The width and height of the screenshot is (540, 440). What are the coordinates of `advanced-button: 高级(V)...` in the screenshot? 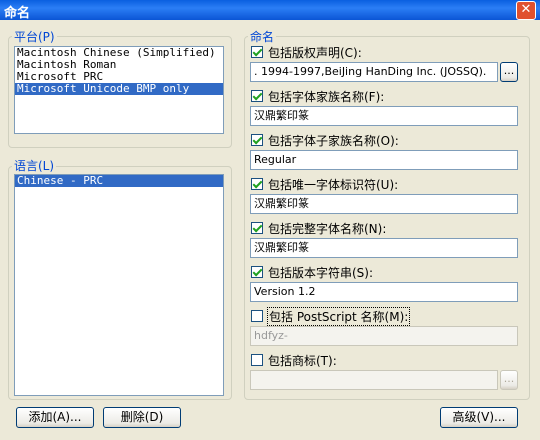 It's located at (479, 417).